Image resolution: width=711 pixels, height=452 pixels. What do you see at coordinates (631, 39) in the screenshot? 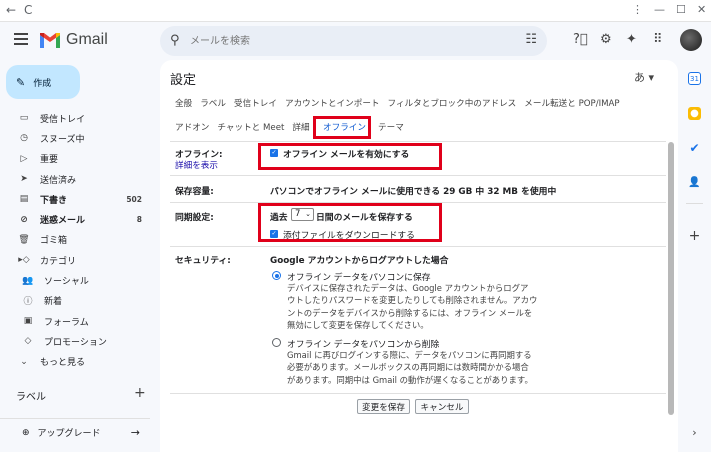
I see `gemini-icon: ✦` at bounding box center [631, 39].